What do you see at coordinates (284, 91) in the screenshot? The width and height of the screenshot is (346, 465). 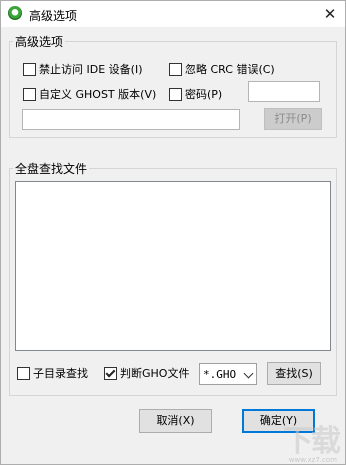 I see `password-field` at bounding box center [284, 91].